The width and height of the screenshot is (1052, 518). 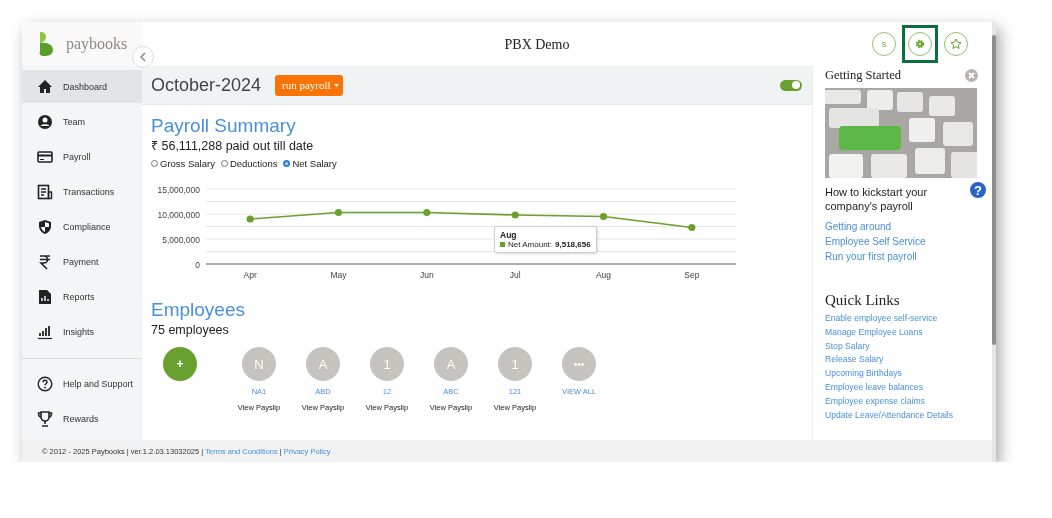 I want to click on help-link: Getting around, so click(x=858, y=226).